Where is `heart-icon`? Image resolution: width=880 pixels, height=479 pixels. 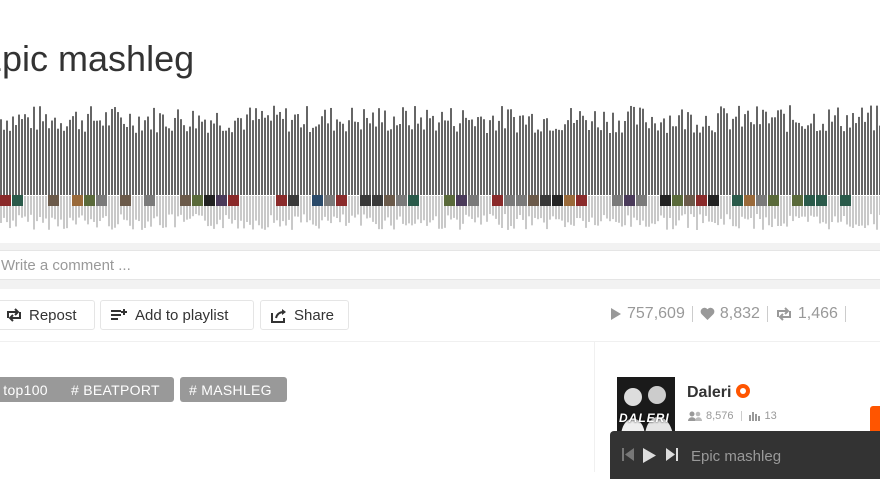 heart-icon is located at coordinates (707, 313).